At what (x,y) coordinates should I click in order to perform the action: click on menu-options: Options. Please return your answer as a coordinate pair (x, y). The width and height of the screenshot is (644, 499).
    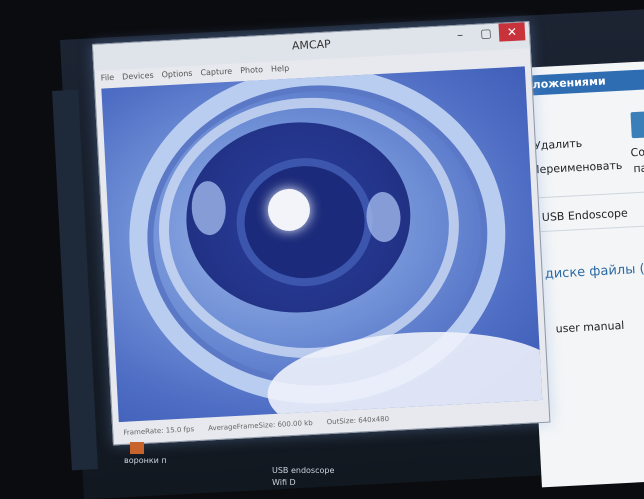
    Looking at the image, I should click on (177, 75).